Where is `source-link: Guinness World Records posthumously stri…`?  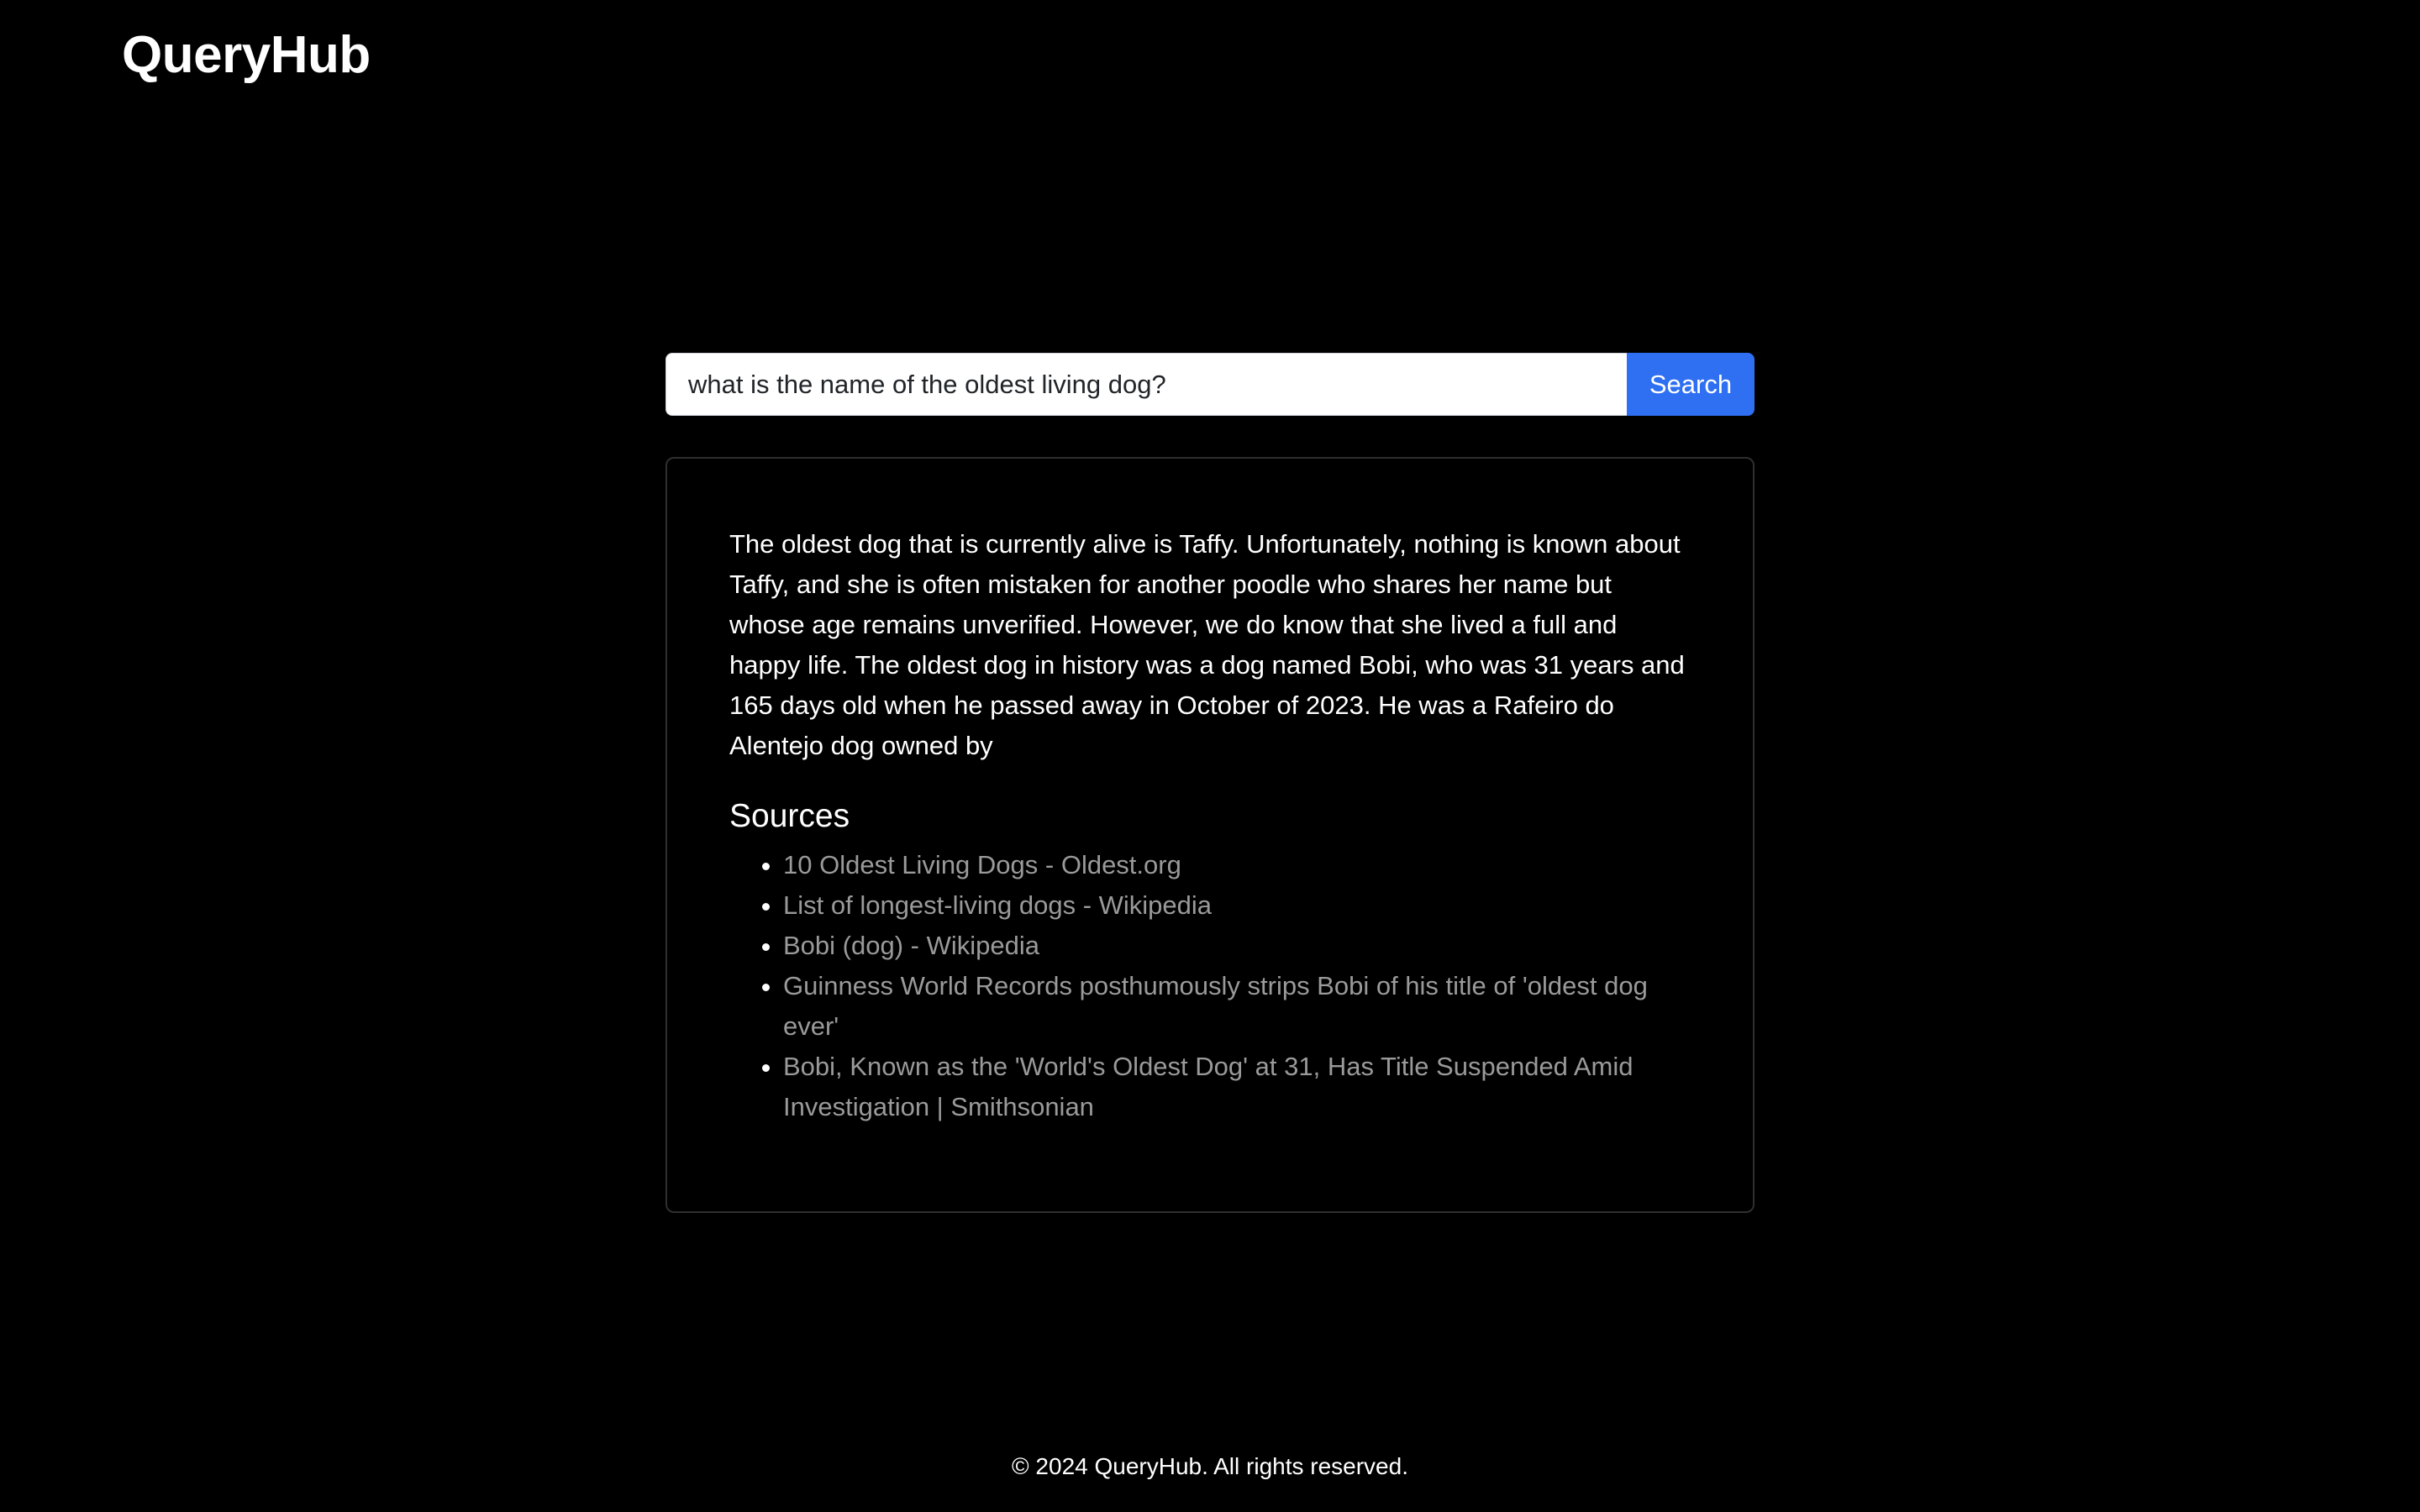 source-link: Guinness World Records posthumously stri… is located at coordinates (1215, 1006).